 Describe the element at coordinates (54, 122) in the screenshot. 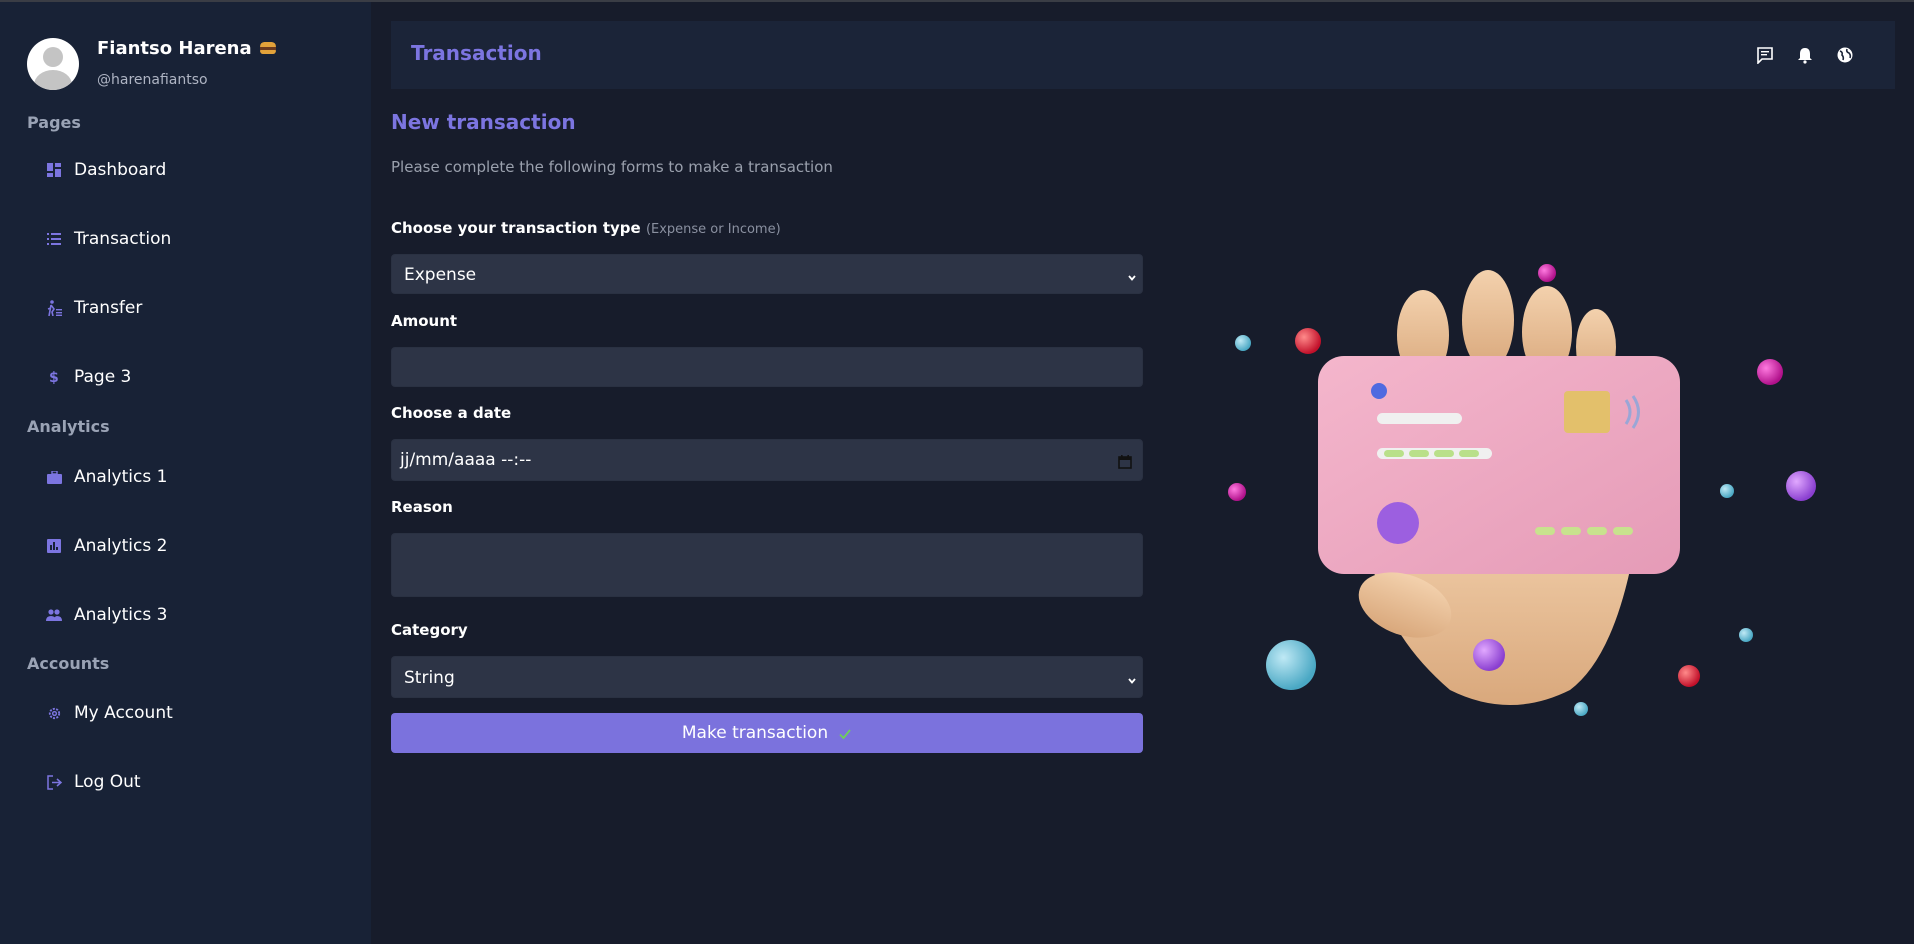

I see `section-title-pages: Pages` at that location.